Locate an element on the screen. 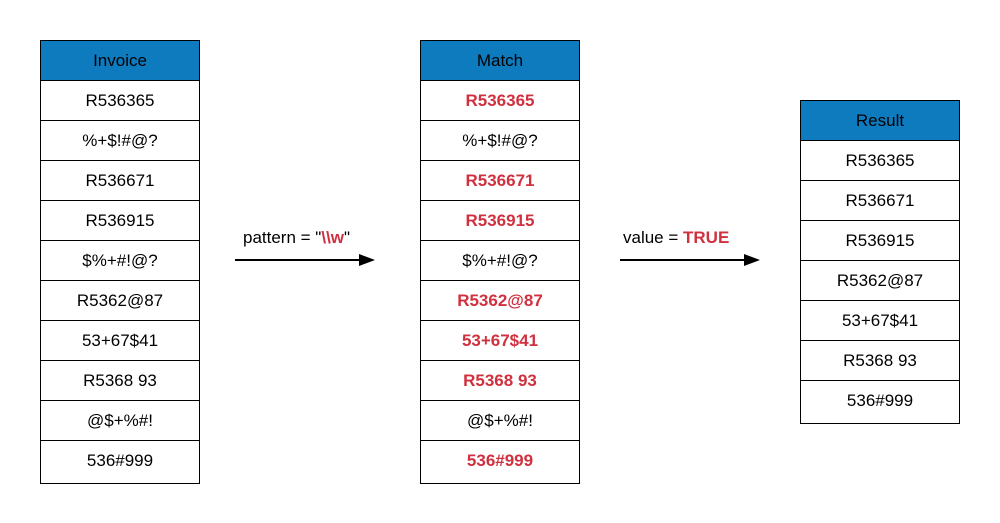 The height and width of the screenshot is (523, 1000). match-row: 53+67$41 is located at coordinates (500, 341).